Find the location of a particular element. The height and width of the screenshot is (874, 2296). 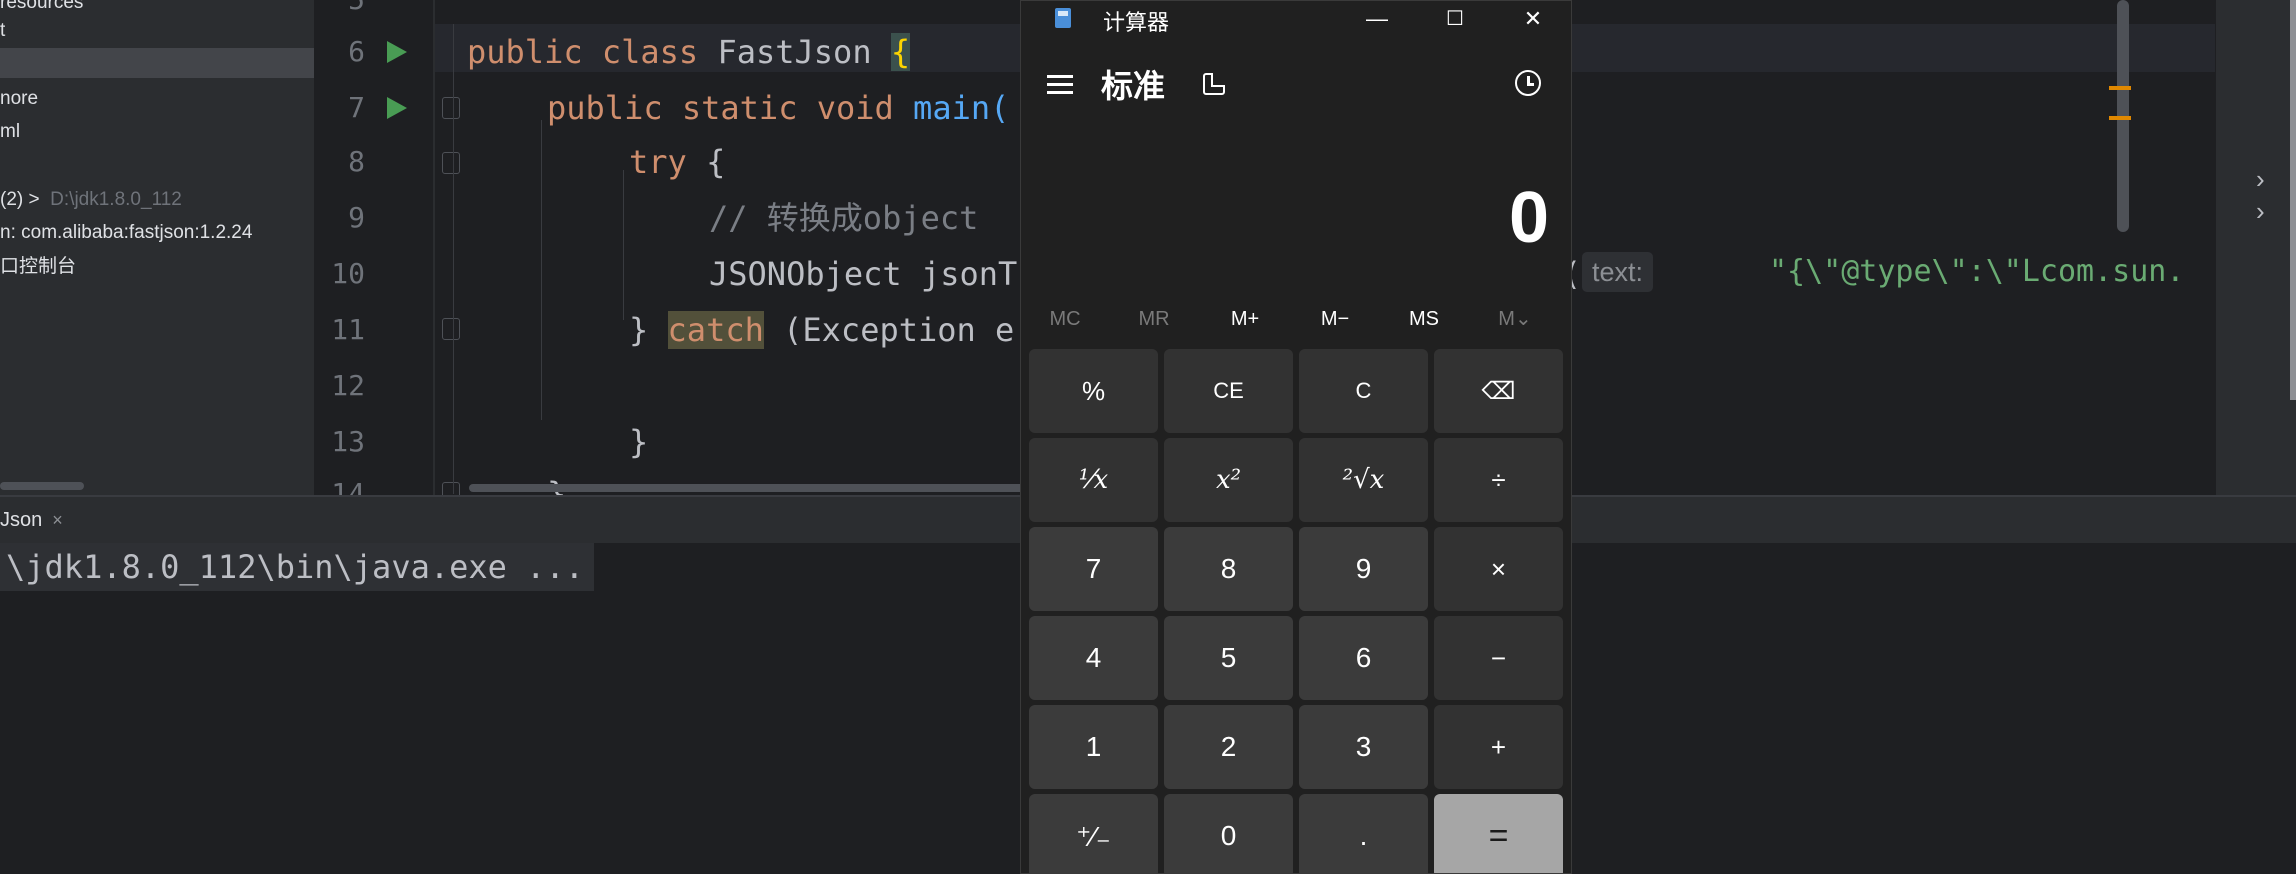

tree-item-external-jdk: (2) > D:\jdk1.8.0_112 is located at coordinates (91, 200).